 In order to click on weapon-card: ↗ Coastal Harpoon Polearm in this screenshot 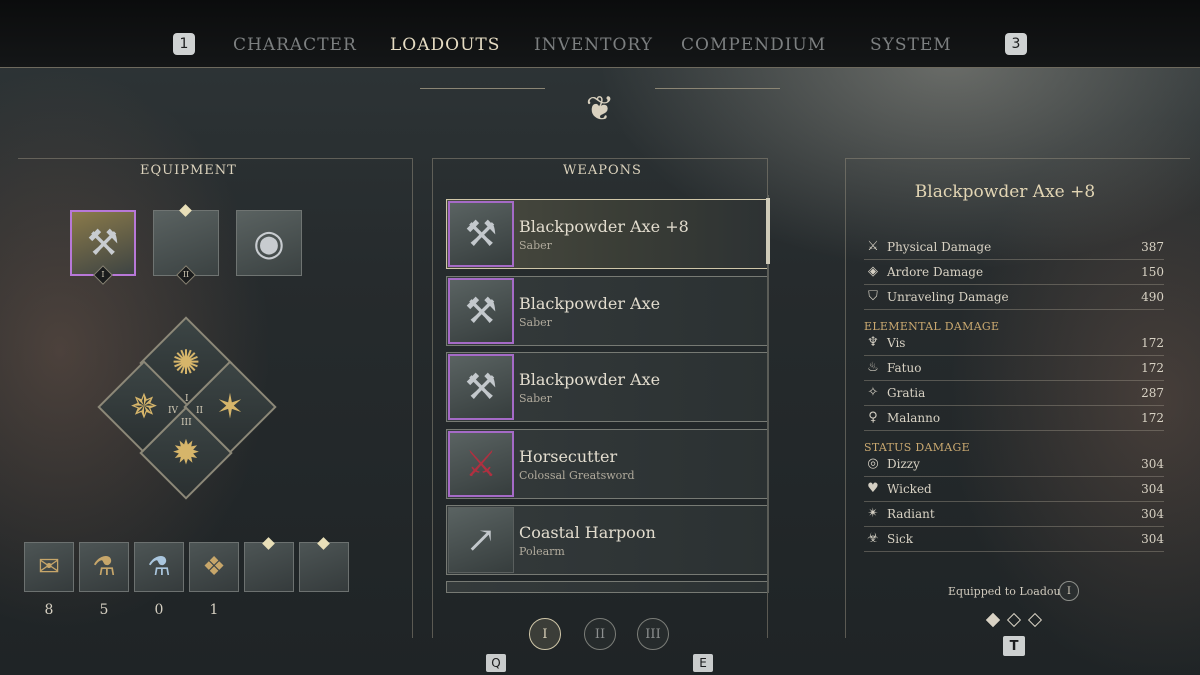, I will do `click(607, 540)`.